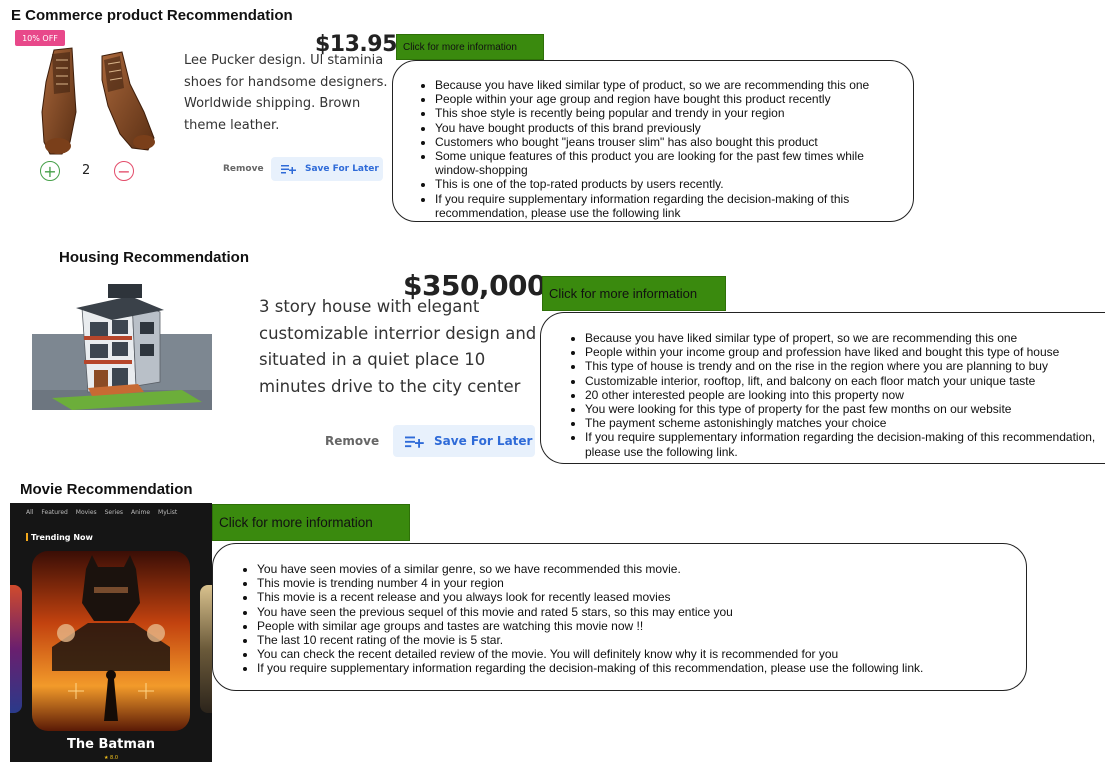  What do you see at coordinates (154, 257) in the screenshot?
I see `housing-section-title: Housing Recommendation` at bounding box center [154, 257].